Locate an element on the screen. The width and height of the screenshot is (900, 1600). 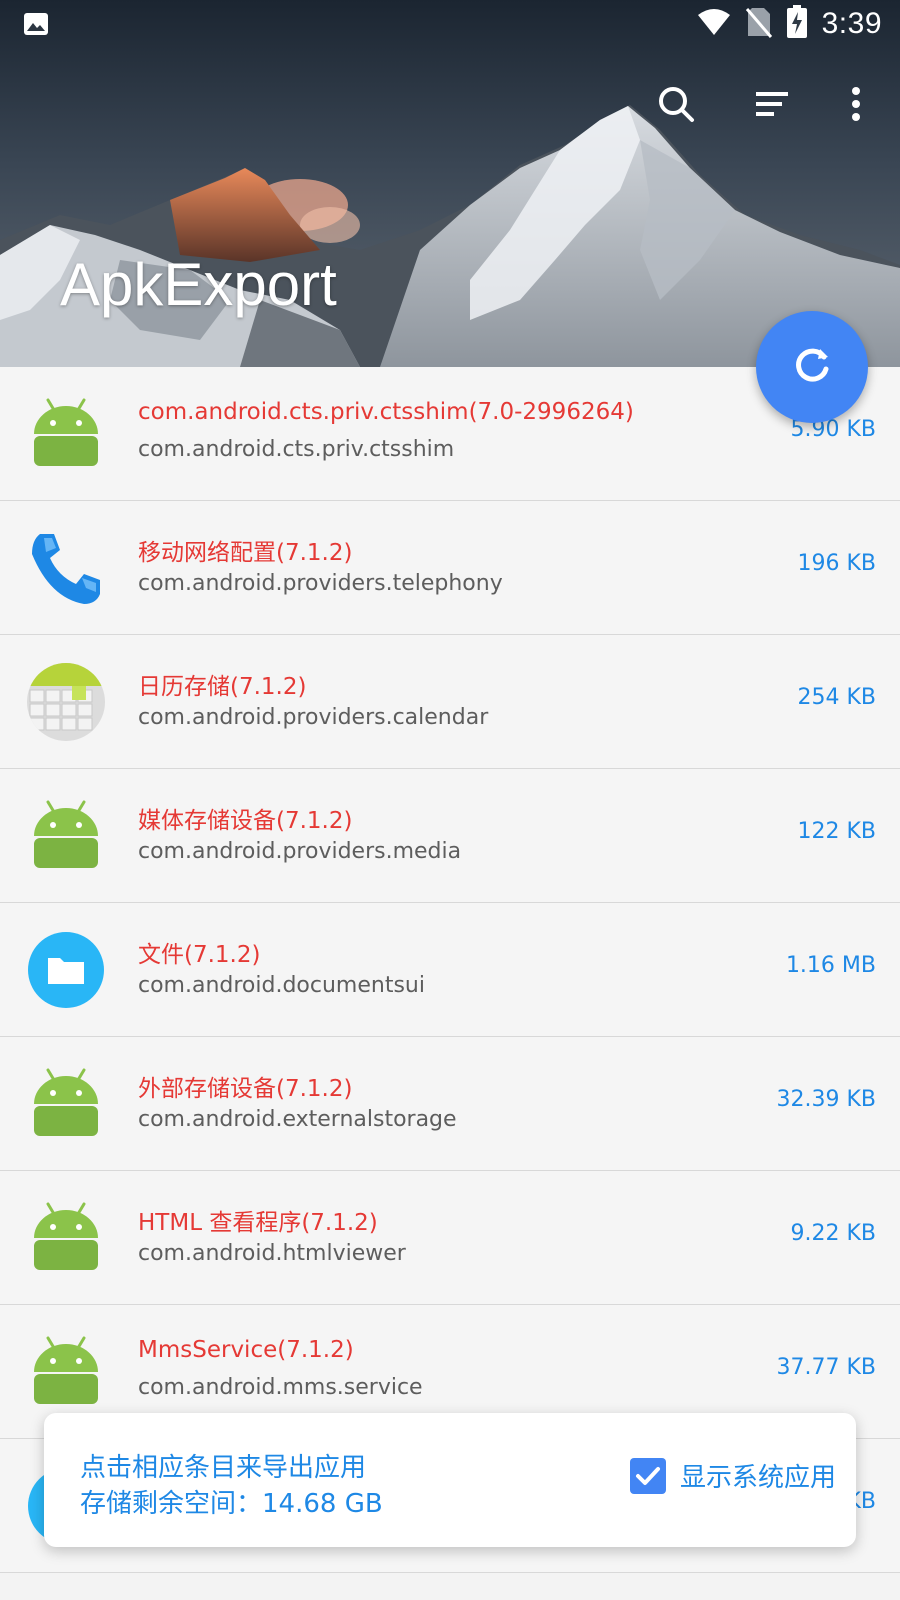
app-name: HTML 查看程序(7.1.2) is located at coordinates (258, 1223).